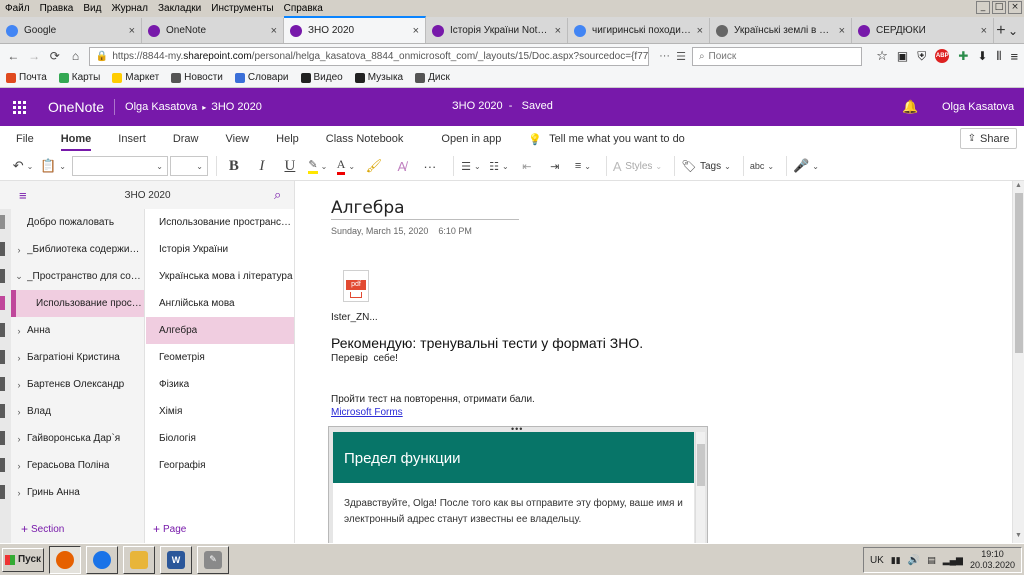 Image resolution: width=1024 pixels, height=575 pixels. I want to click on bookmark-item: Диск, so click(432, 77).